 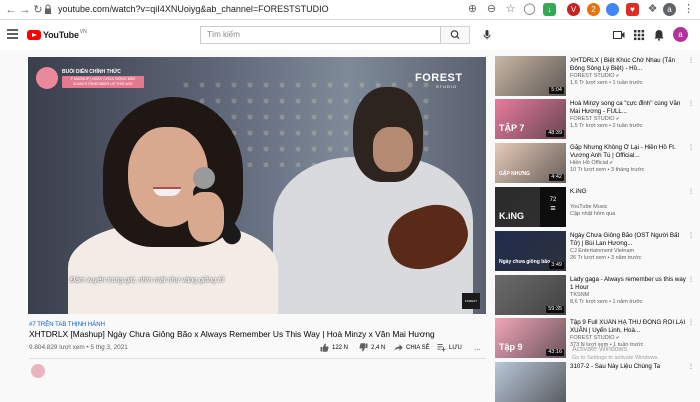 I want to click on back-icon: ←, so click(x=11, y=10).